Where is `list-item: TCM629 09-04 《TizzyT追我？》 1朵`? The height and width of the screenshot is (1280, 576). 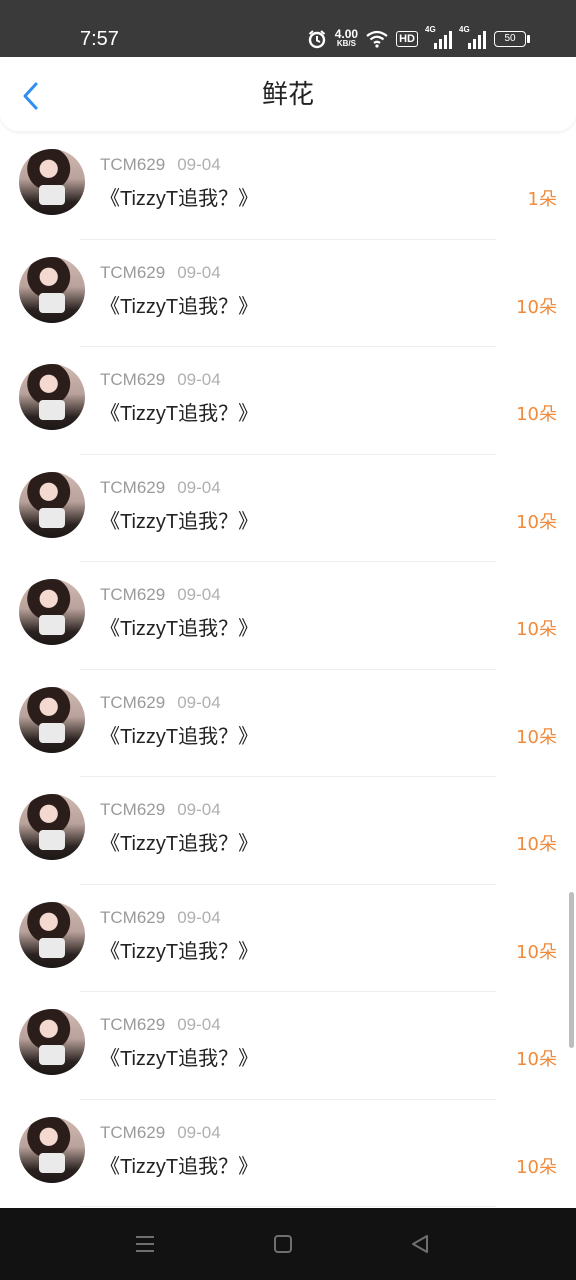 list-item: TCM629 09-04 《TizzyT追我？》 1朵 is located at coordinates (288, 186).